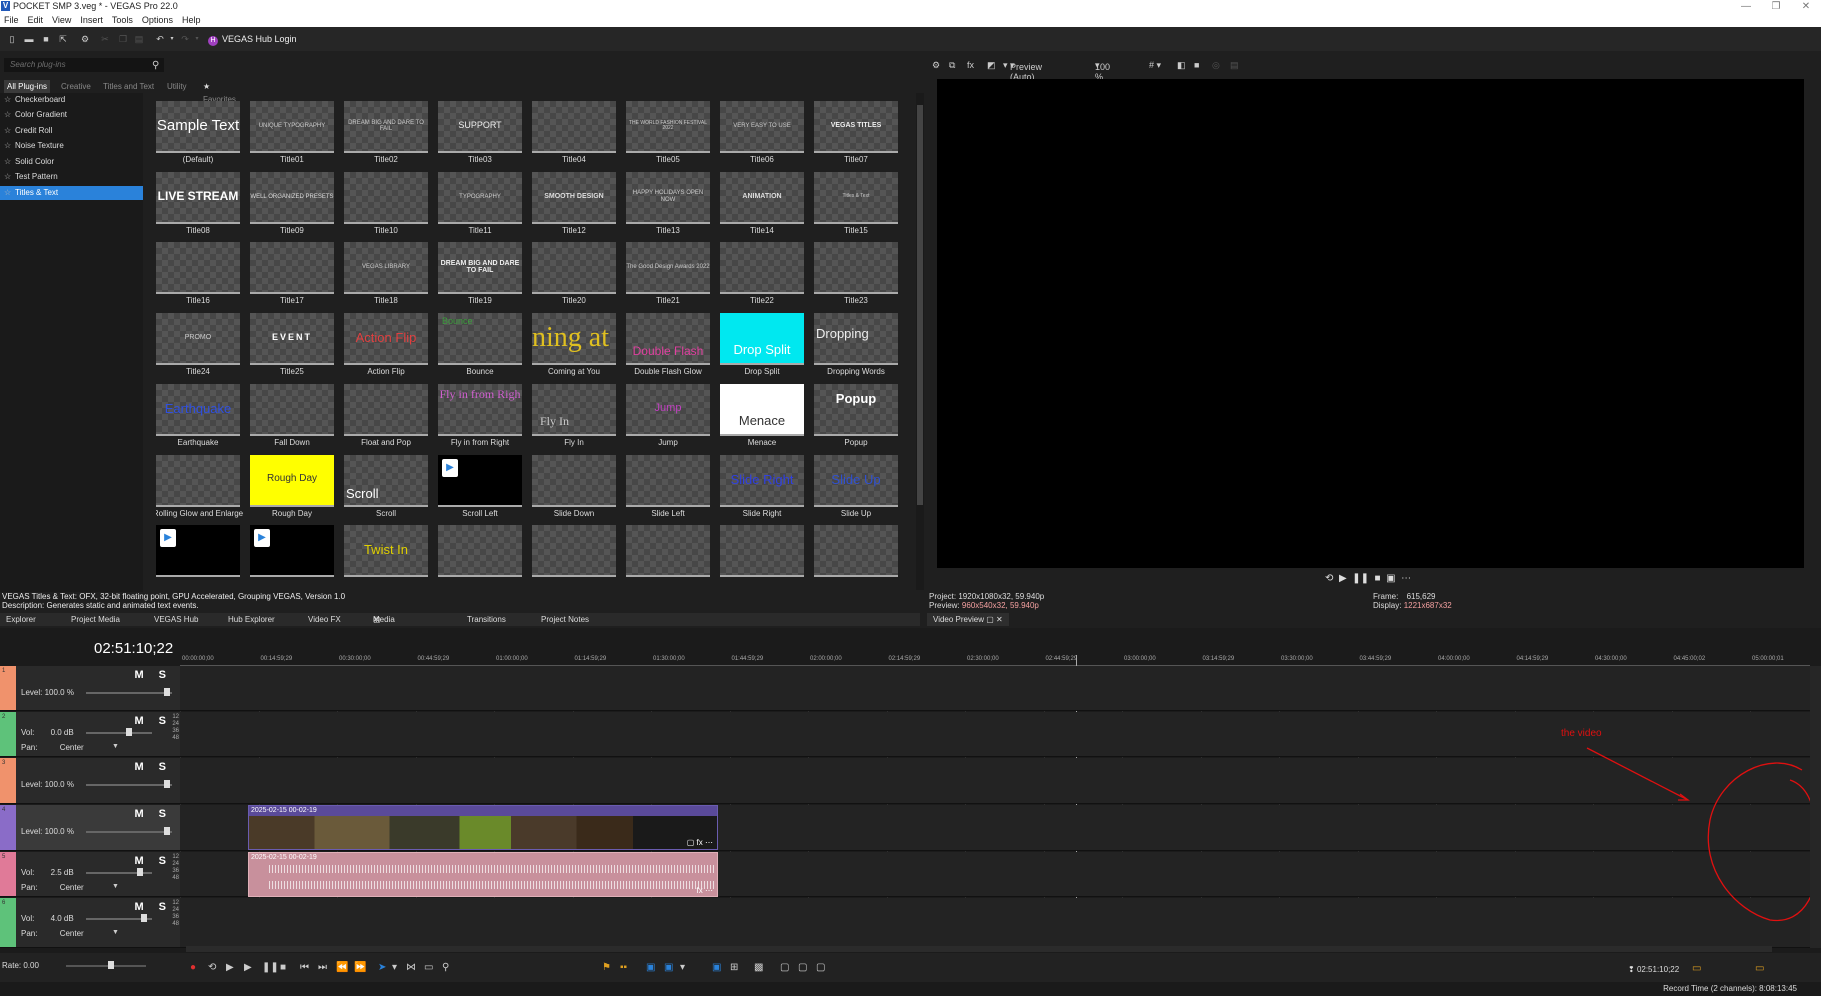 This screenshot has width=1821, height=996. What do you see at coordinates (999, 619) in the screenshot?
I see `close-tab-icon: ✕` at bounding box center [999, 619].